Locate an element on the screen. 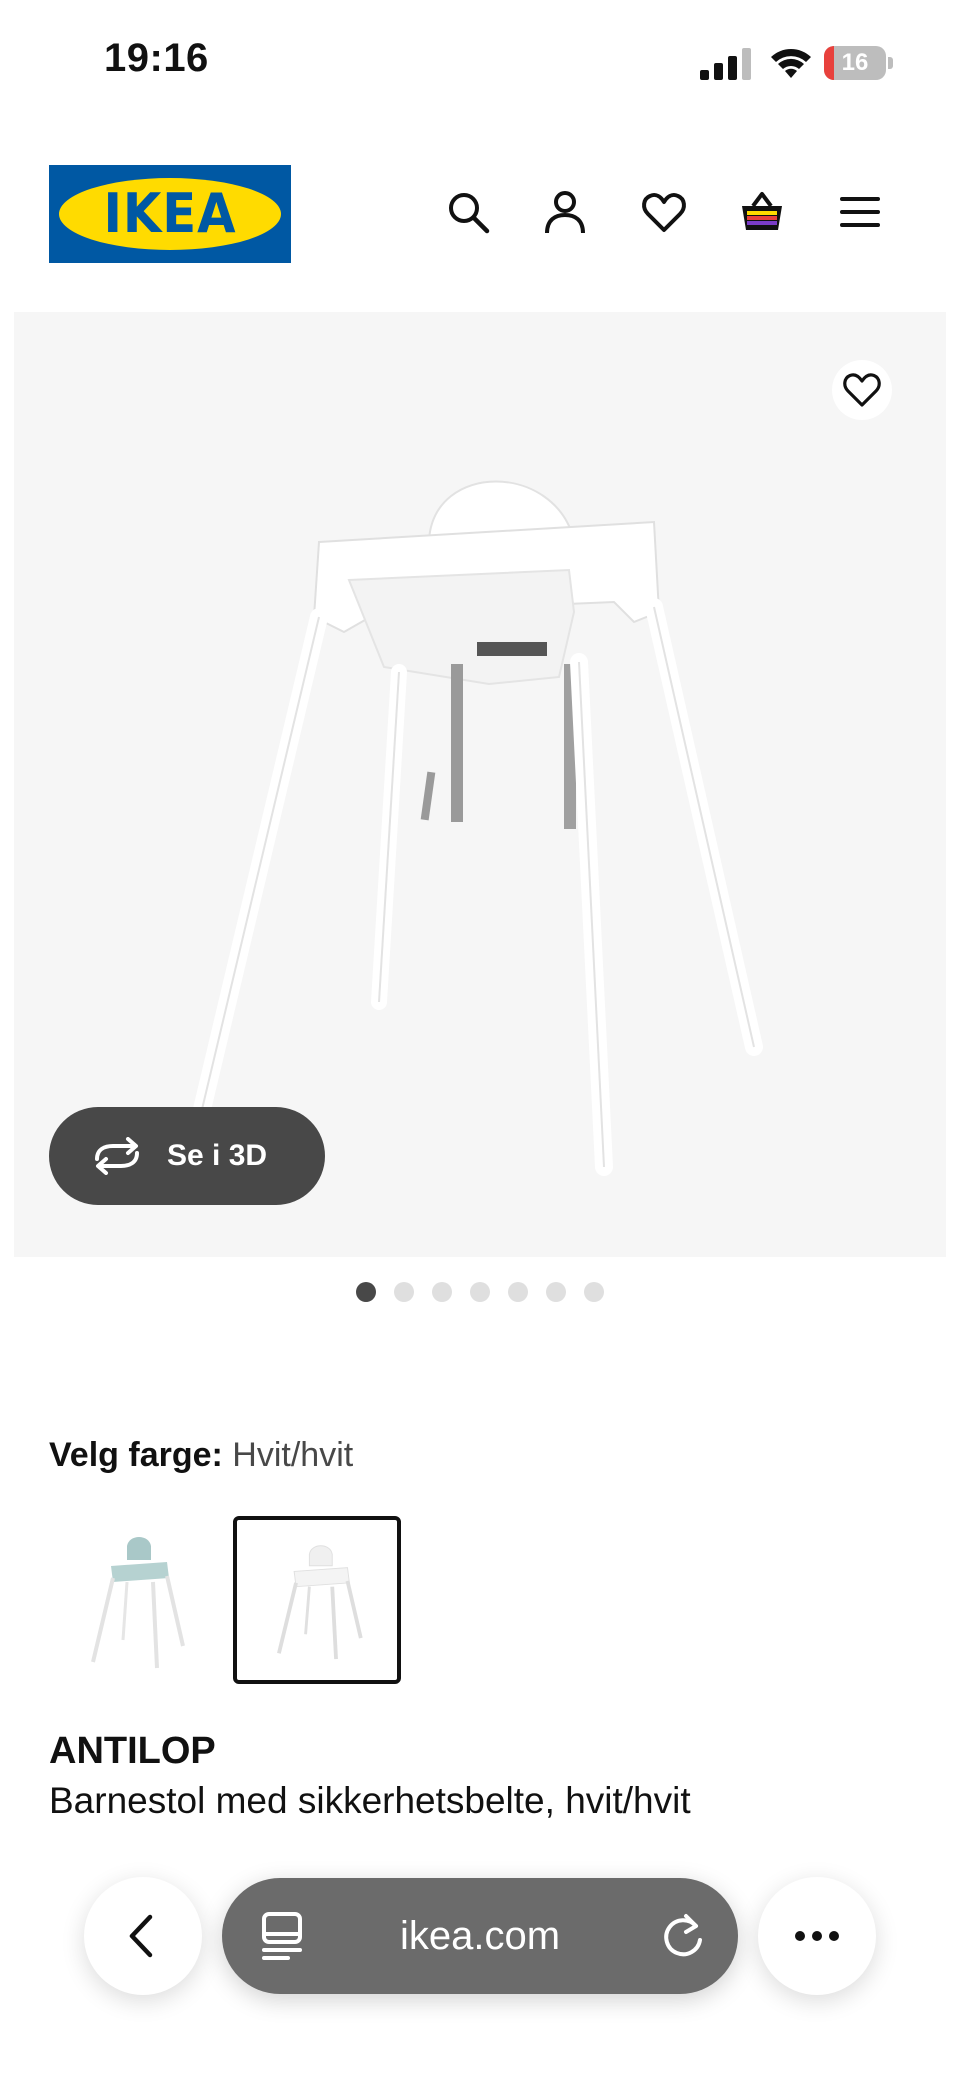  selected-color-value: Hvit/hvit is located at coordinates (293, 1455).